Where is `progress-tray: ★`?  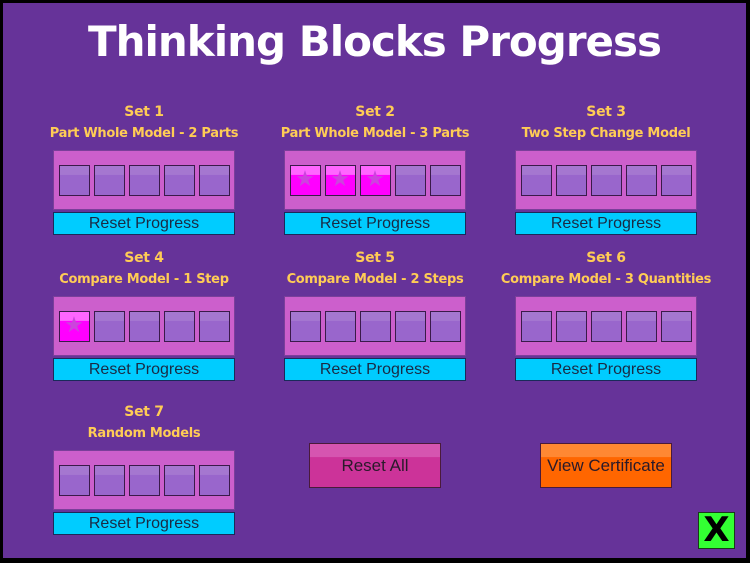
progress-tray: ★ is located at coordinates (144, 326).